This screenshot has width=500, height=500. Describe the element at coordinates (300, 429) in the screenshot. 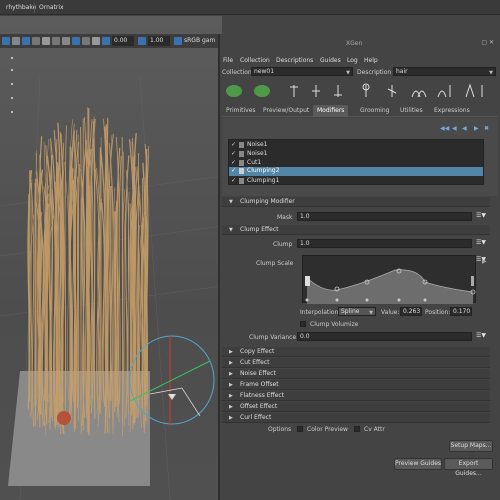

I see `color-preview-checkbox` at that location.